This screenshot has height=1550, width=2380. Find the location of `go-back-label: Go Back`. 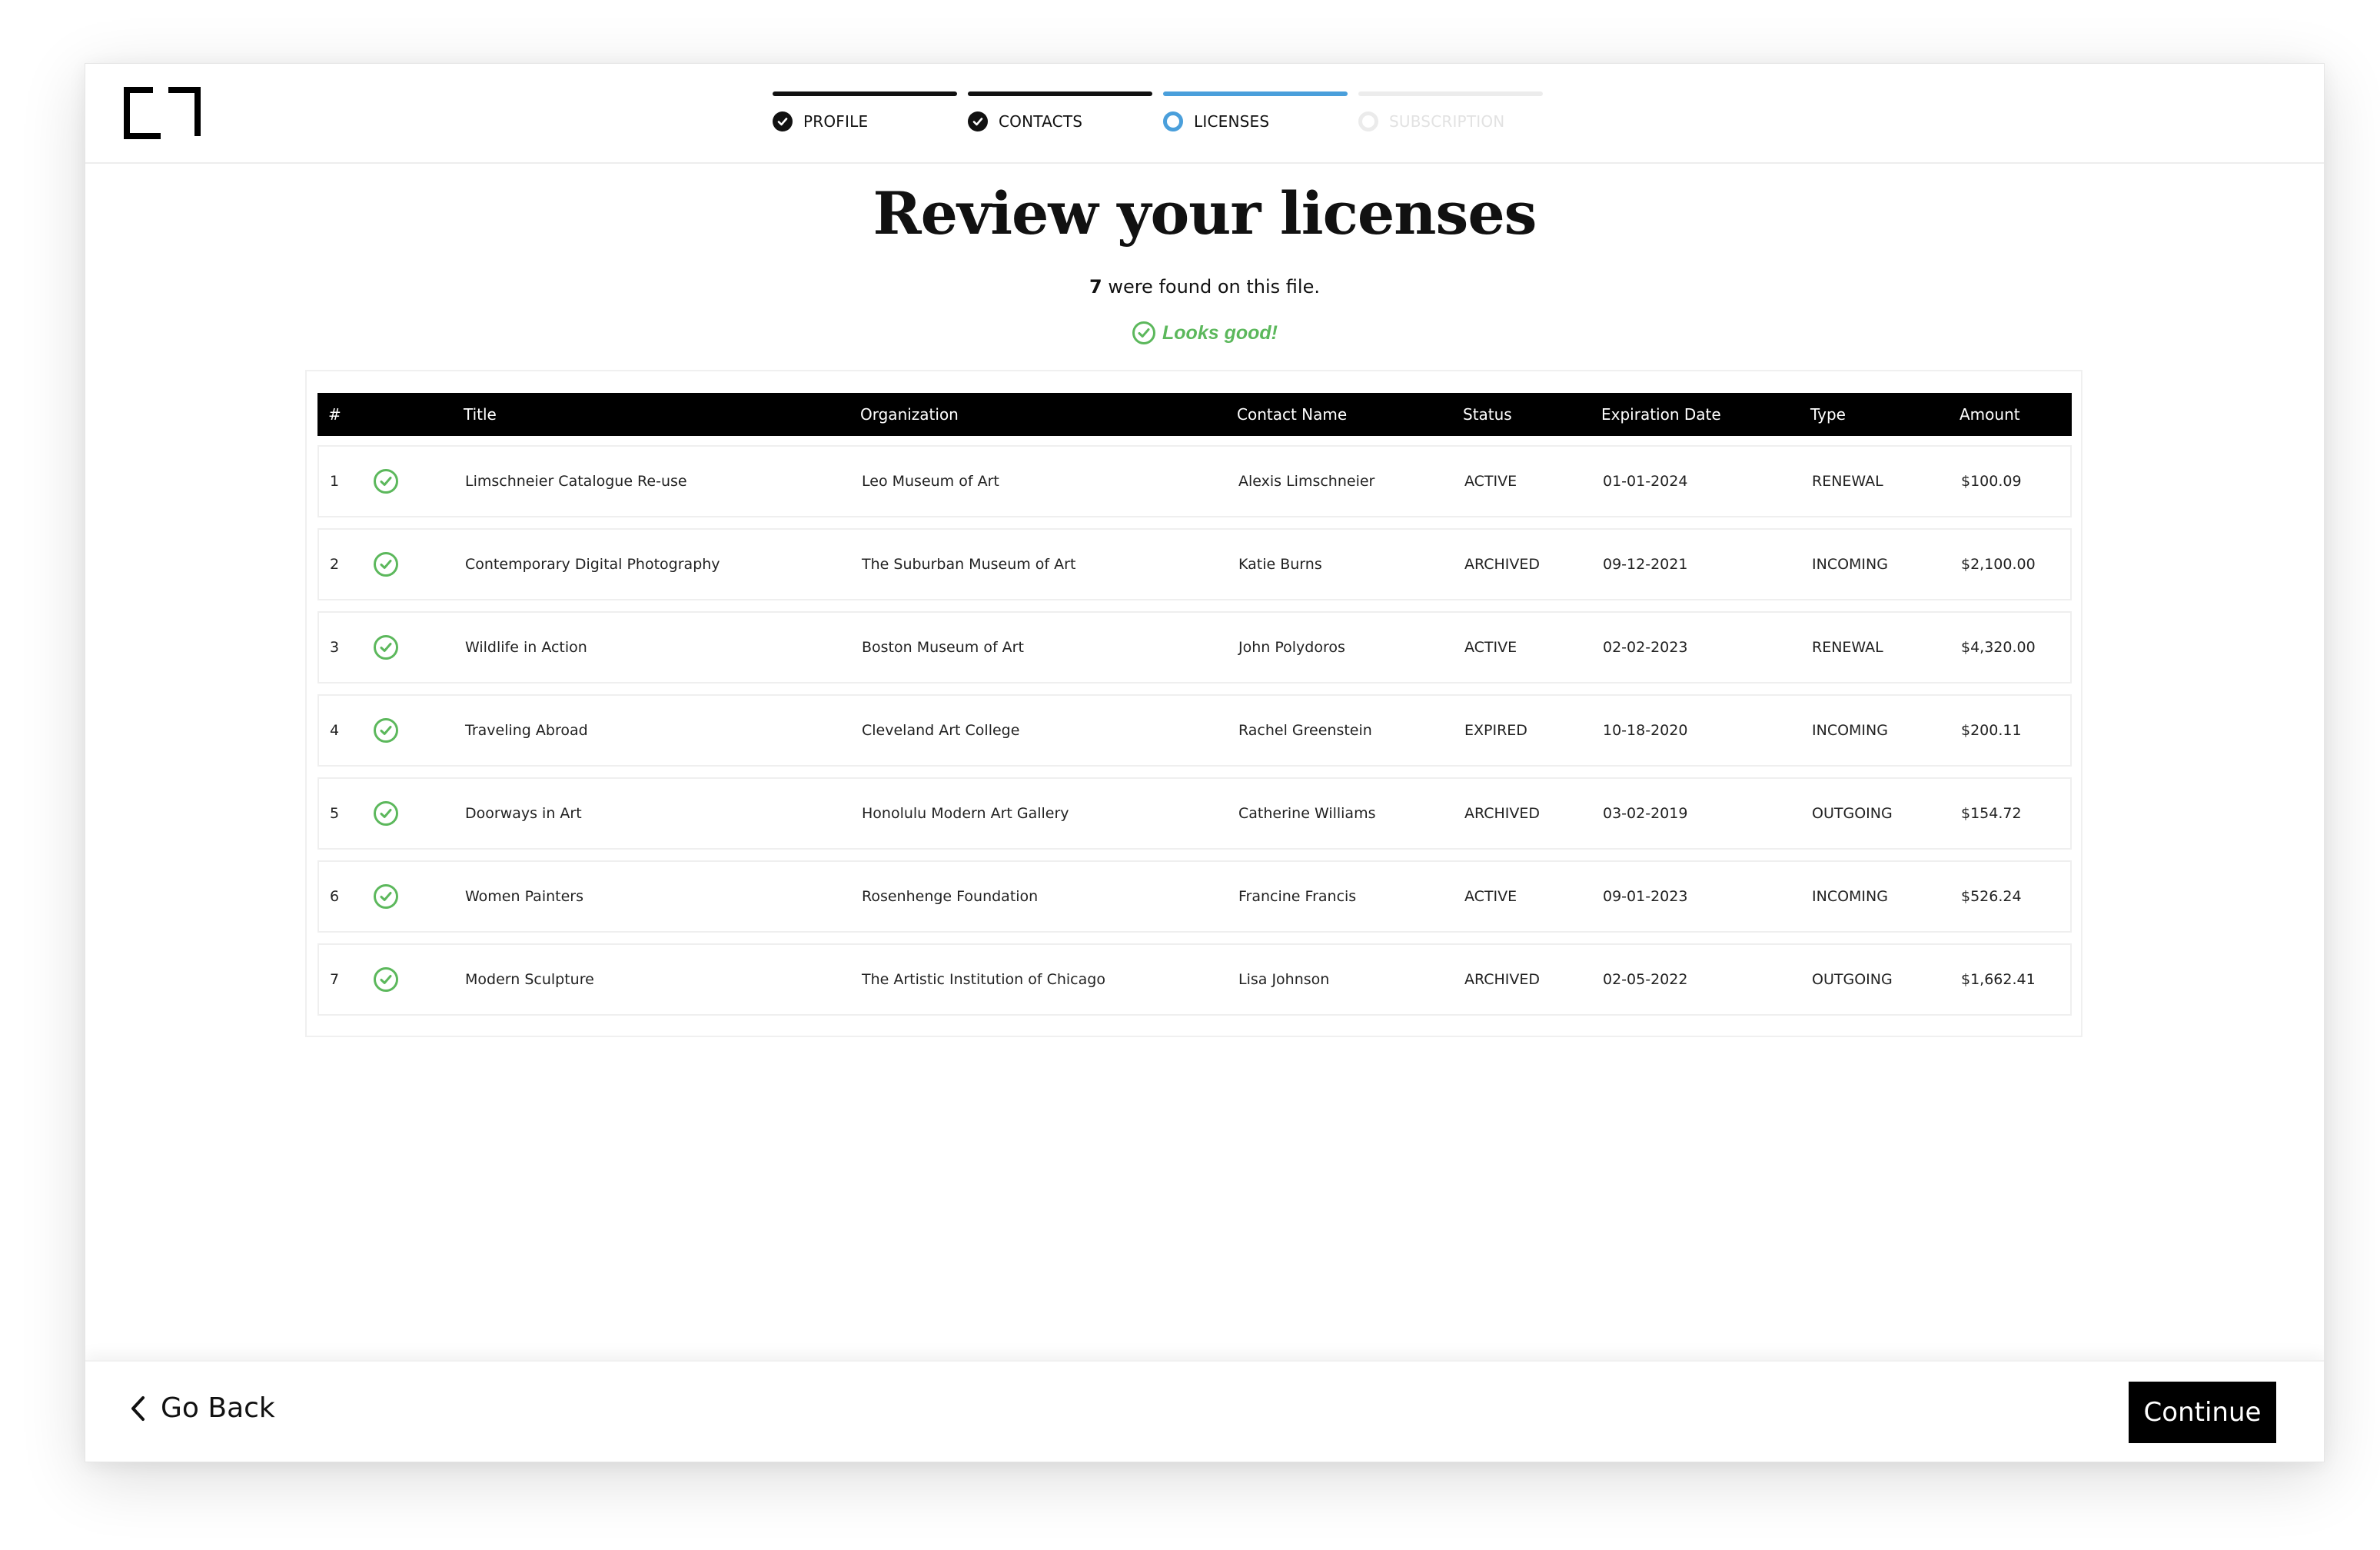

go-back-label: Go Back is located at coordinates (218, 1408).